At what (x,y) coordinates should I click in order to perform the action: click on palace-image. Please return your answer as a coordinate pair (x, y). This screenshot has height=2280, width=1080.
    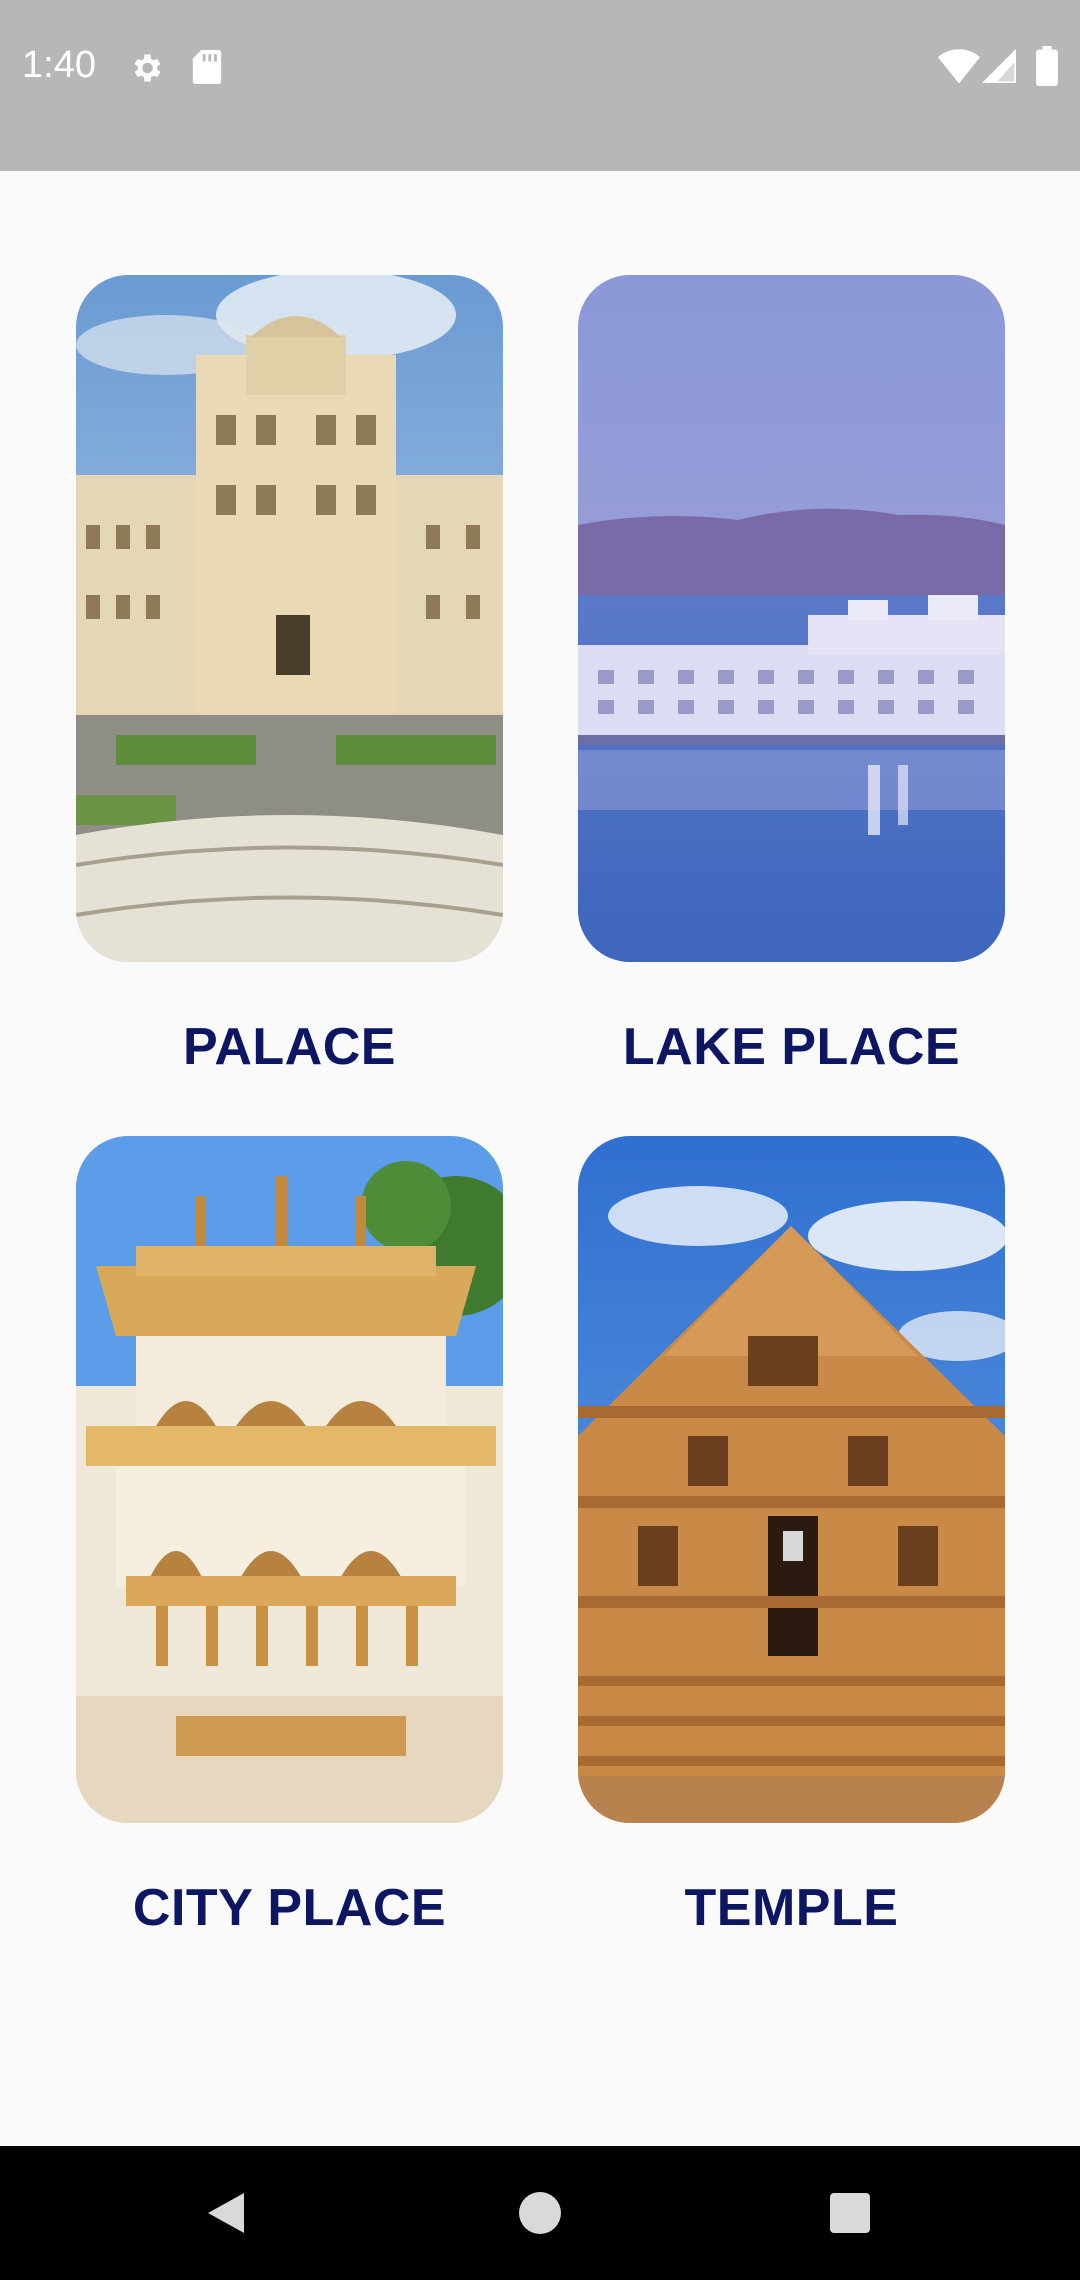
    Looking at the image, I should click on (289, 618).